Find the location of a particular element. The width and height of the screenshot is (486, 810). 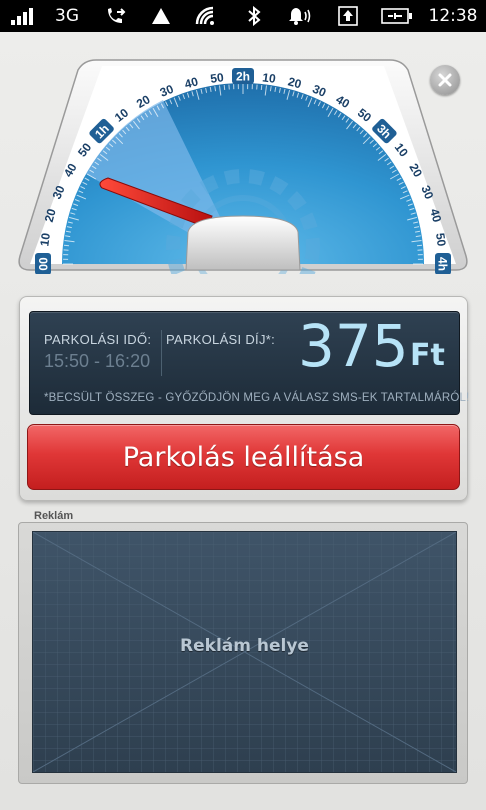

parking-time-label: PARKOLÁSI IDŐ: is located at coordinates (98, 339).